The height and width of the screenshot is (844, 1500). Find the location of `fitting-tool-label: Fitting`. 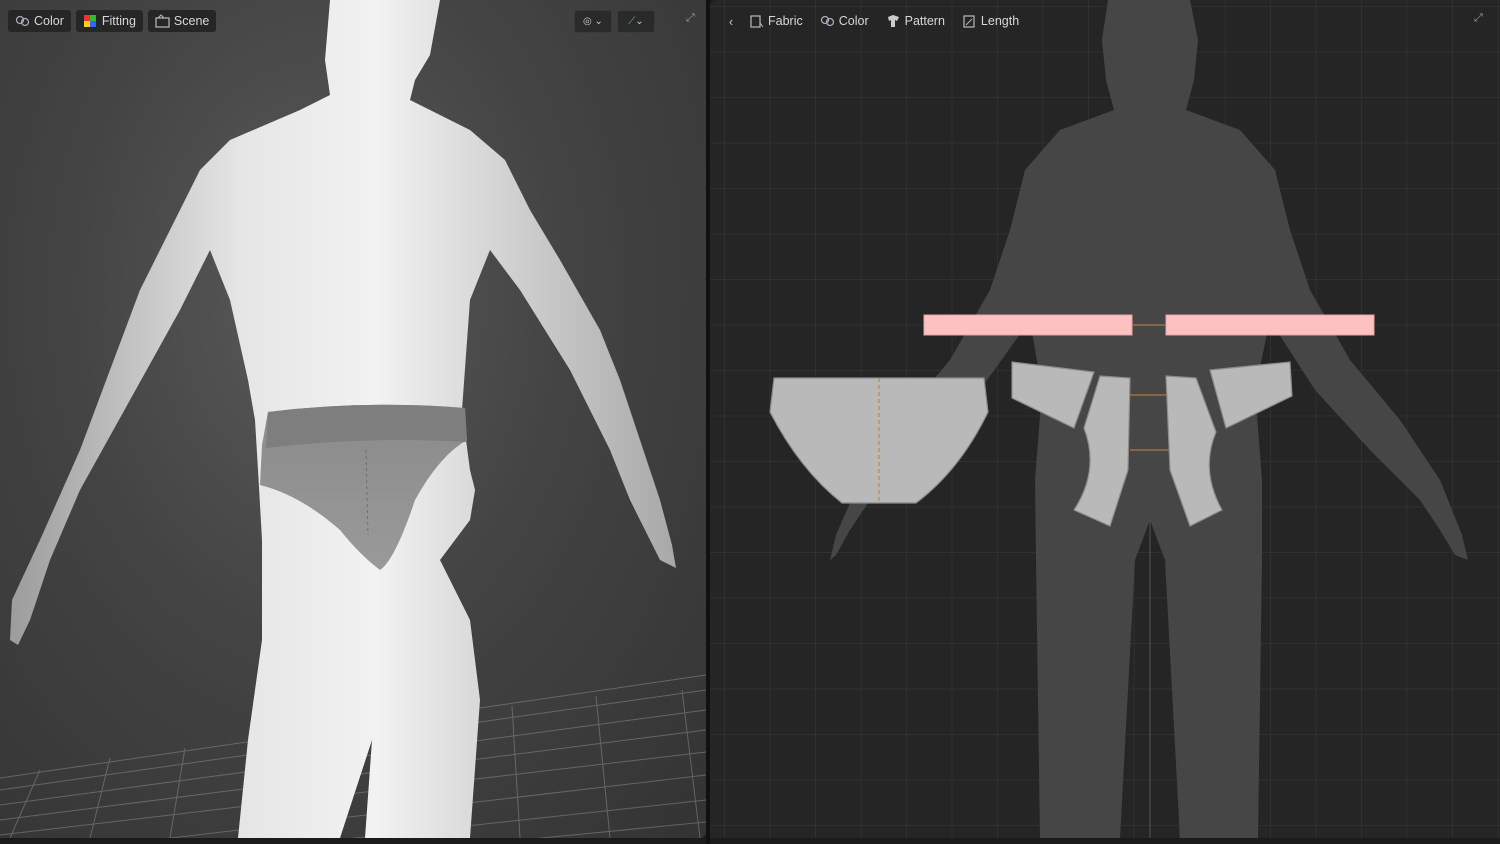

fitting-tool-label: Fitting is located at coordinates (118, 21).